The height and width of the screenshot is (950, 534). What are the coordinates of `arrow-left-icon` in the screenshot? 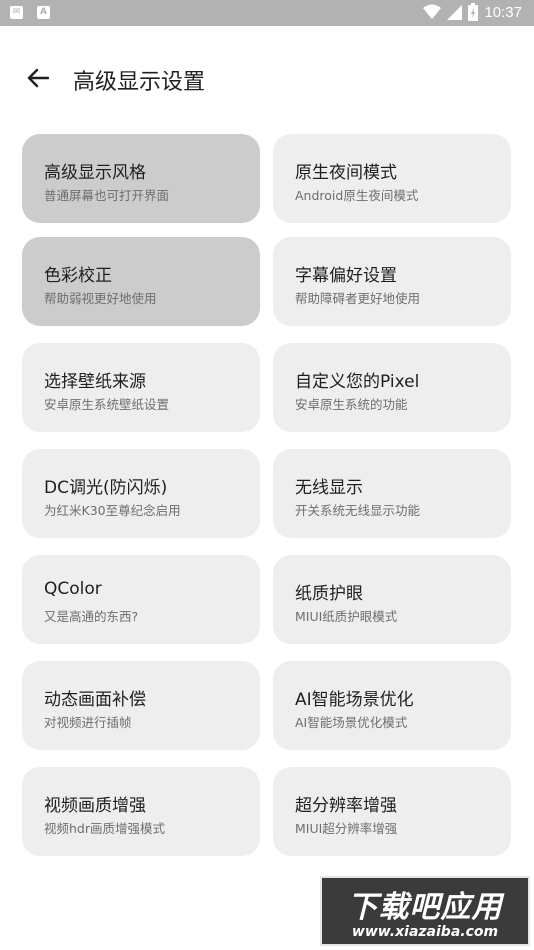 It's located at (38, 78).